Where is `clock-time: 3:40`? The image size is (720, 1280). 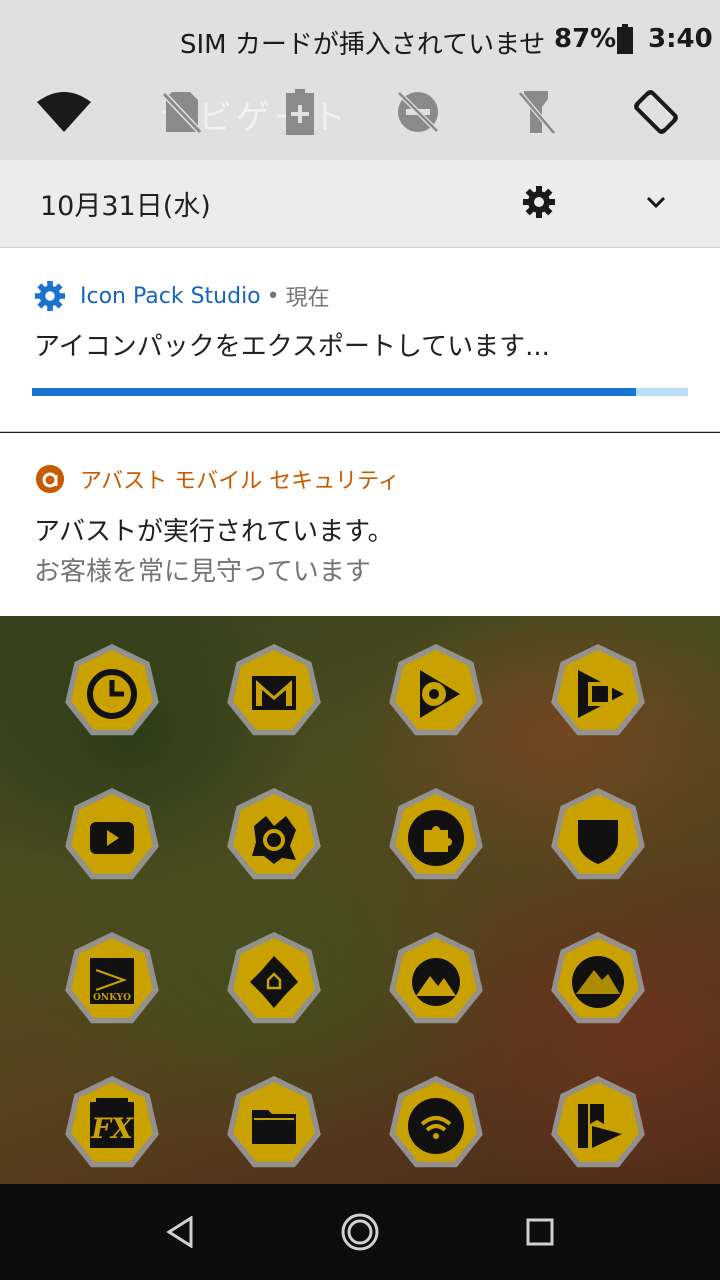 clock-time: 3:40 is located at coordinates (680, 39).